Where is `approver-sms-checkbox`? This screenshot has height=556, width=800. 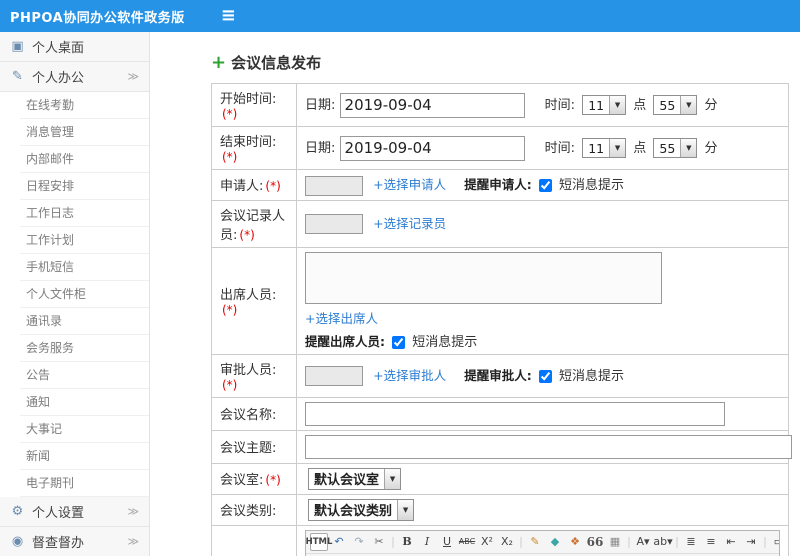
approver-sms-checkbox is located at coordinates (545, 376).